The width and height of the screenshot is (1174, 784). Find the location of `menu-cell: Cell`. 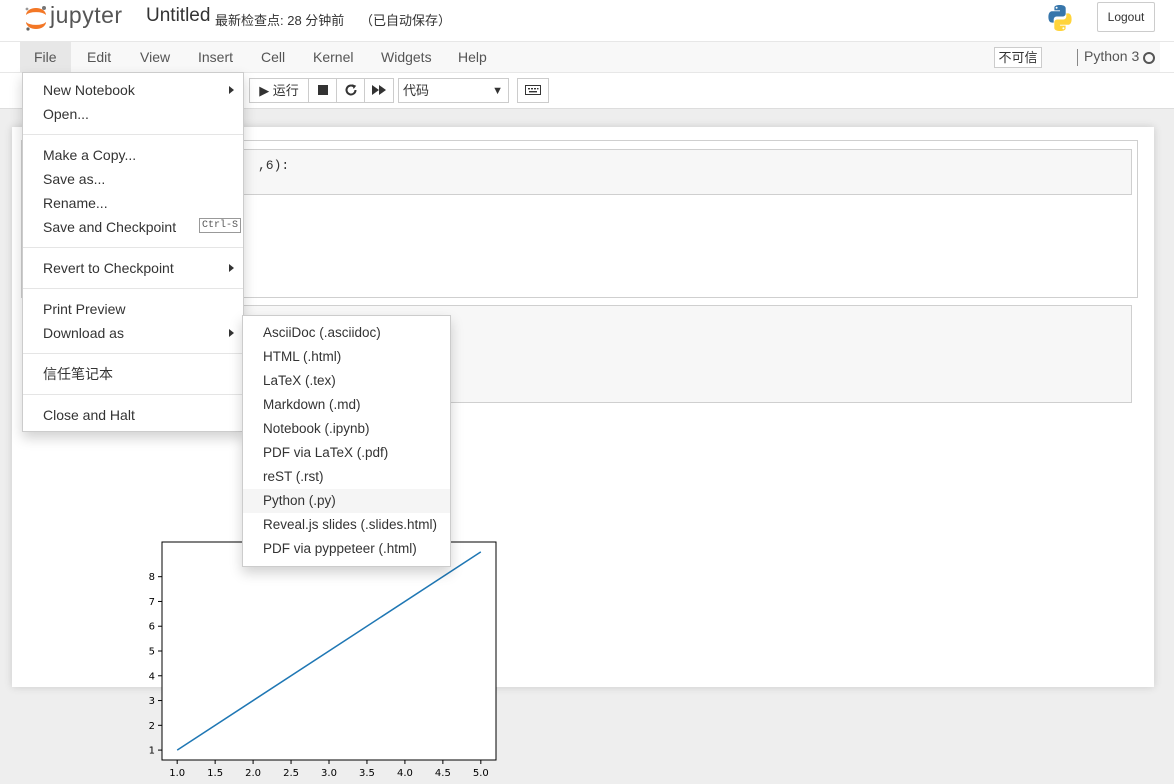

menu-cell: Cell is located at coordinates (273, 57).